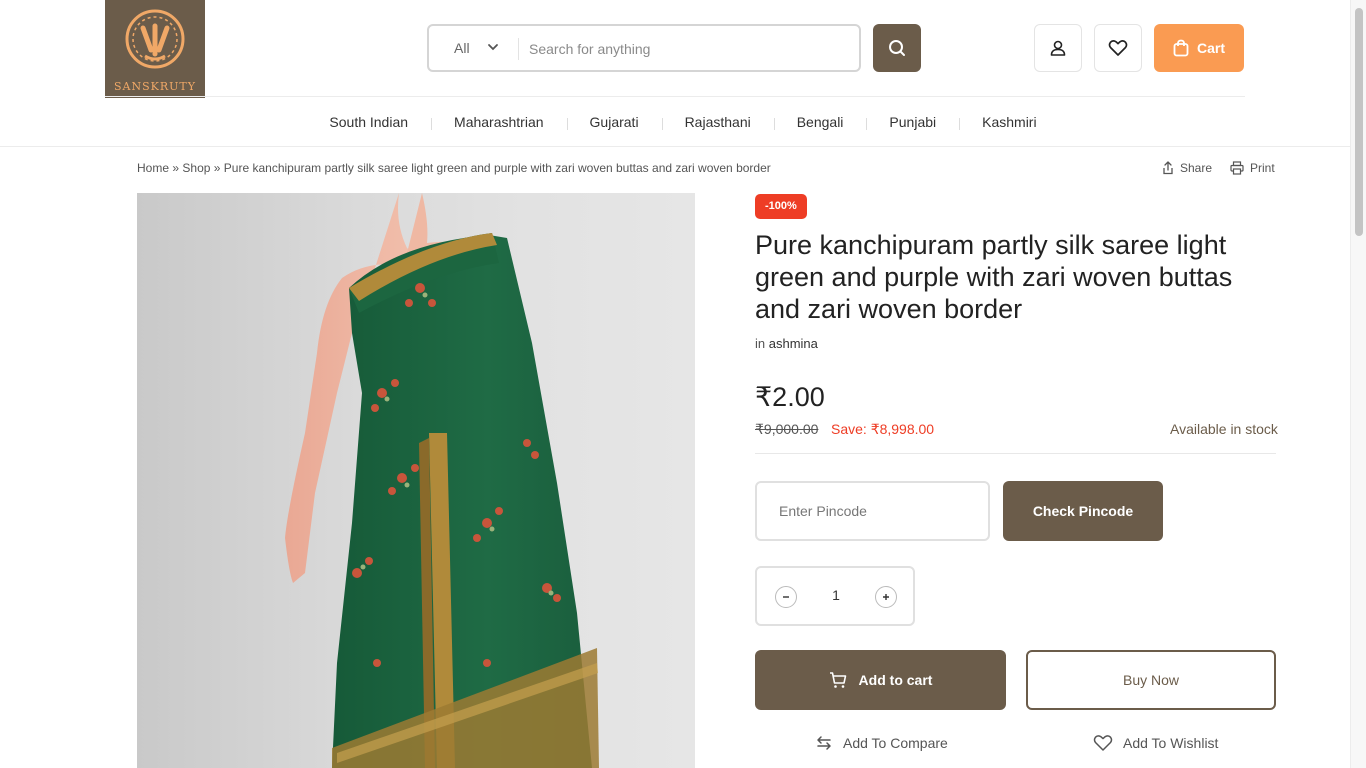  I want to click on share-icon, so click(1168, 168).